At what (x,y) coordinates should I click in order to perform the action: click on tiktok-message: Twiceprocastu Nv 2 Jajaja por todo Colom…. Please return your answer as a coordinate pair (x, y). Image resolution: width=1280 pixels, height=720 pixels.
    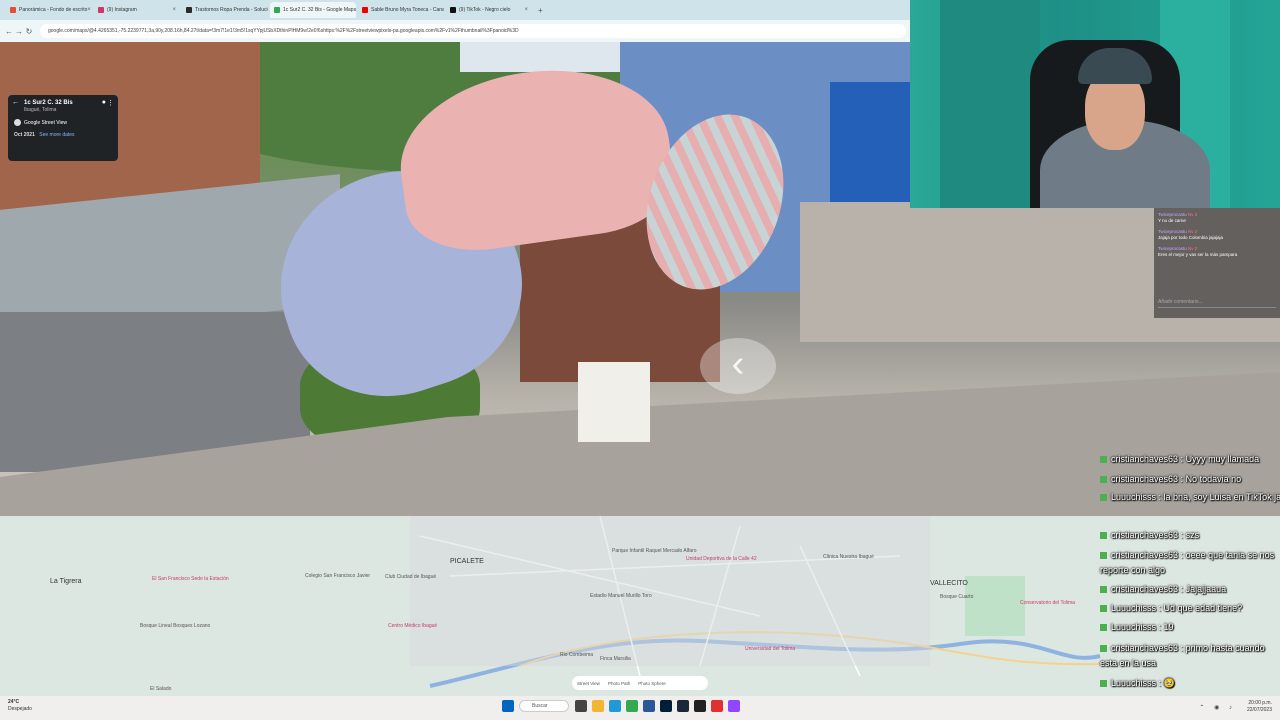
    Looking at the image, I should click on (1217, 235).